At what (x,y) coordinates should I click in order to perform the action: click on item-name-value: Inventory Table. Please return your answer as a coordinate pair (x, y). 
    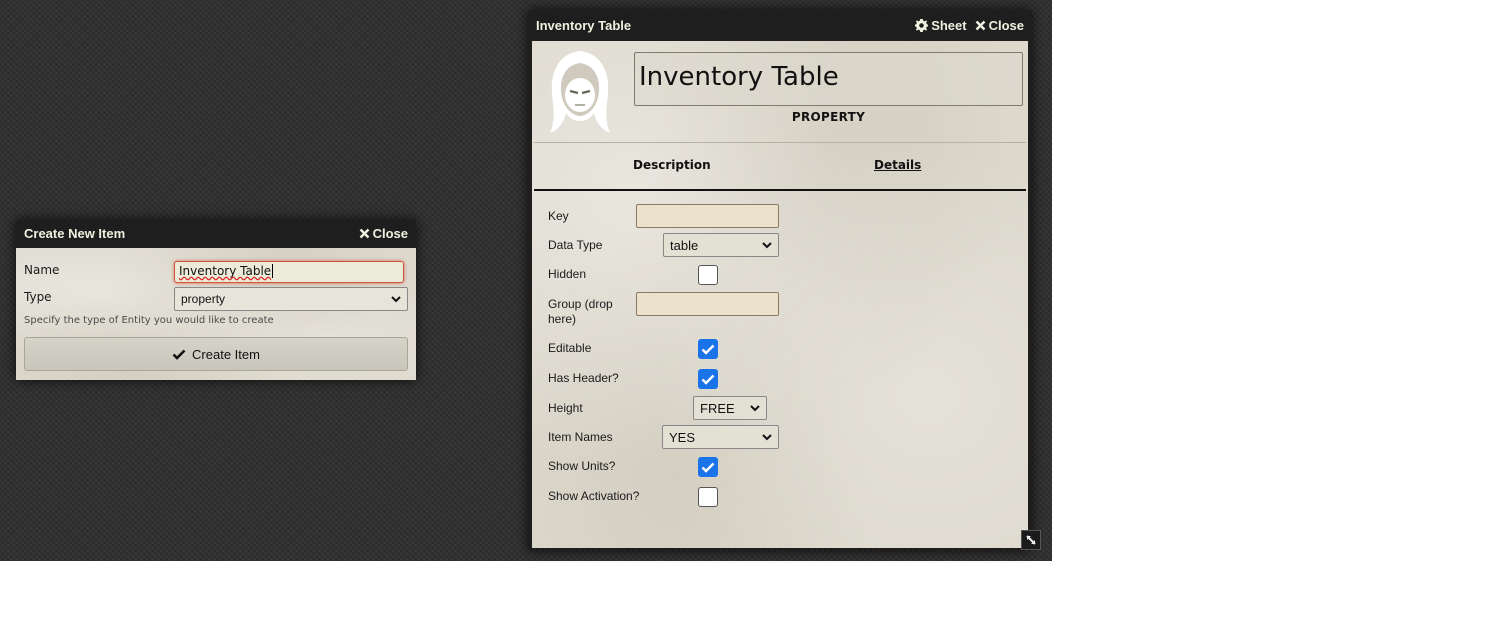
    Looking at the image, I should click on (739, 77).